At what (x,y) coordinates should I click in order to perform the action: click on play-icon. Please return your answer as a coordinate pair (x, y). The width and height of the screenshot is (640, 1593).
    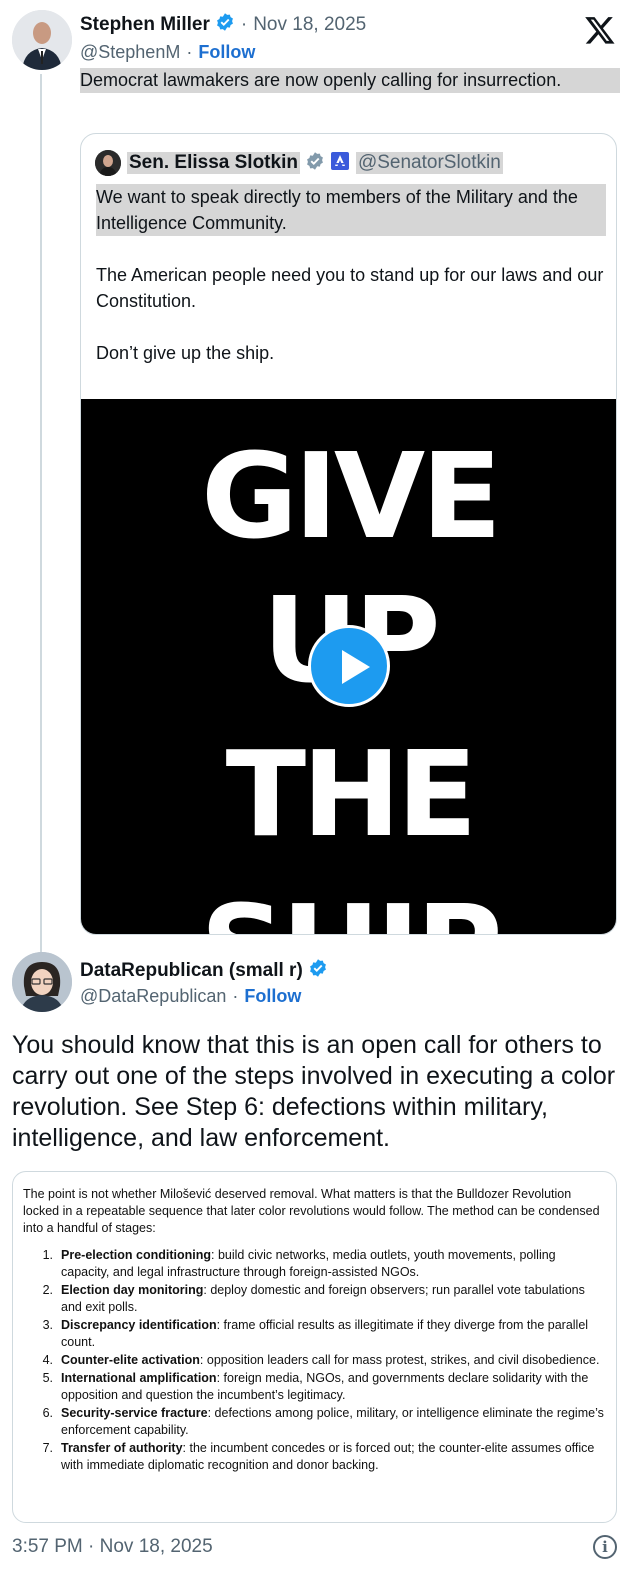
    Looking at the image, I should click on (349, 666).